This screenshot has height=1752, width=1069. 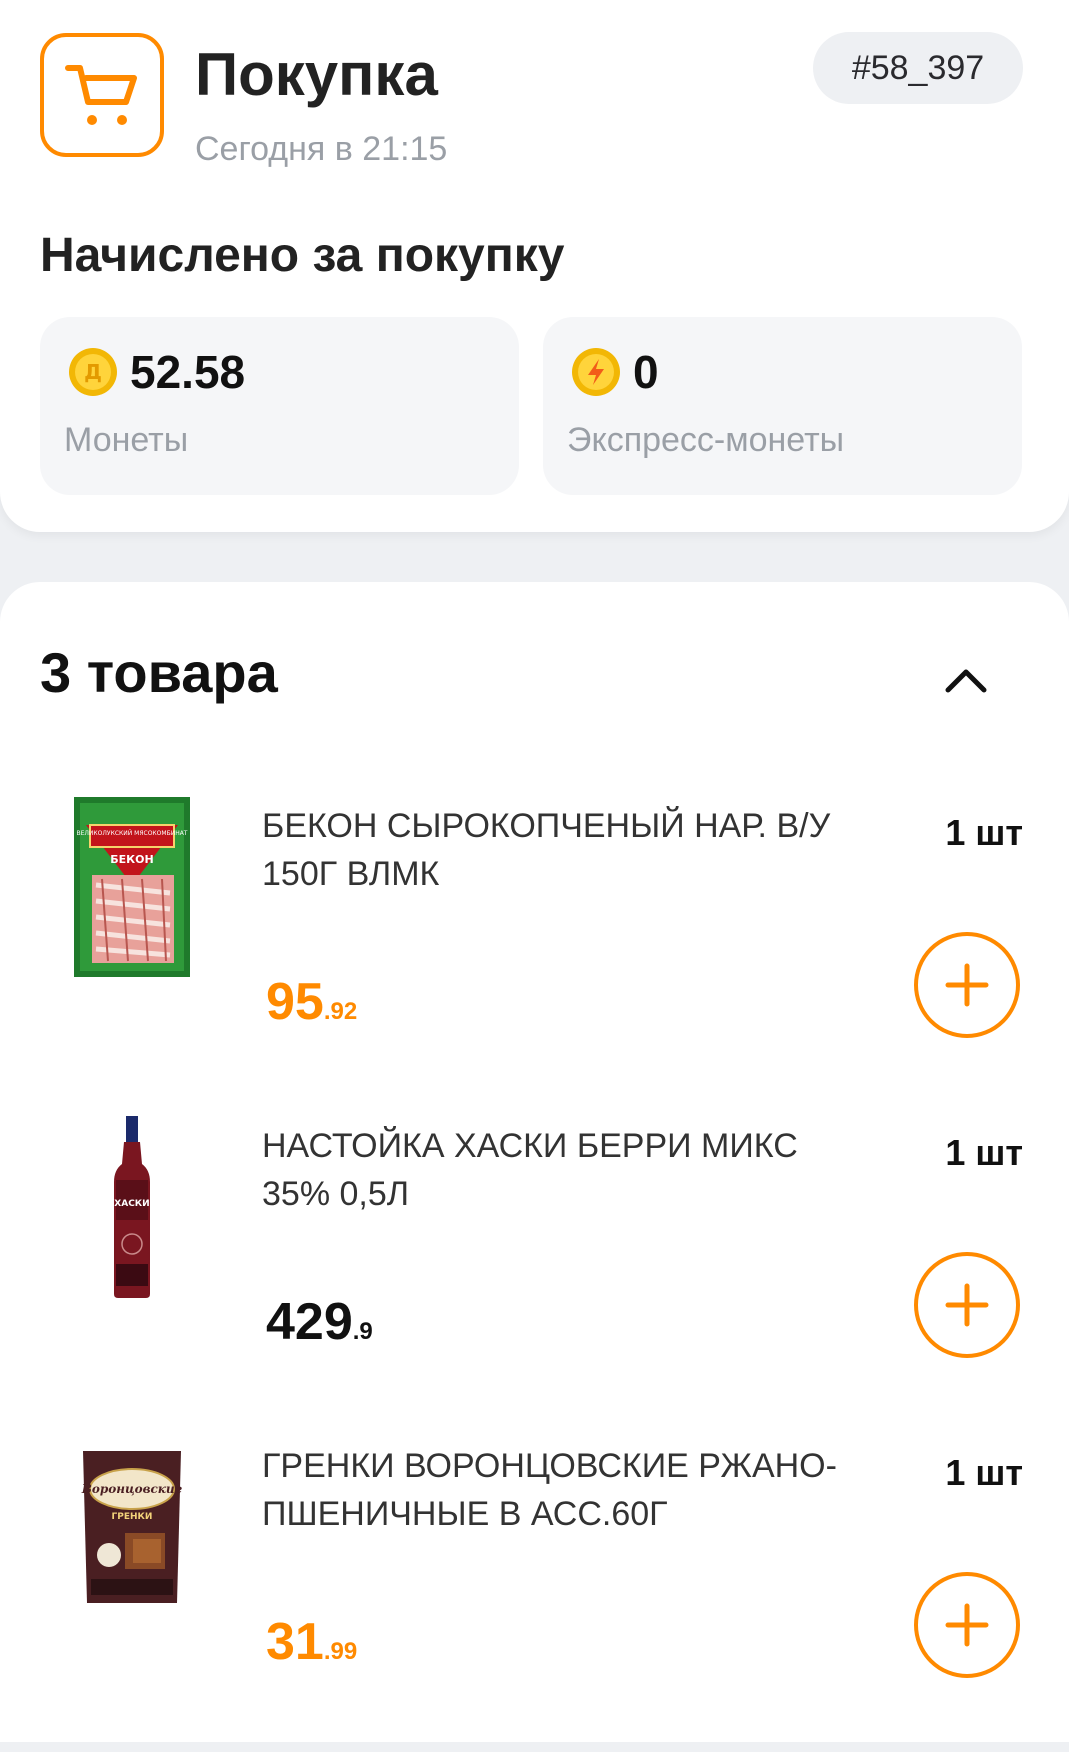 I want to click on svg-text: Д, so click(x=93, y=372).